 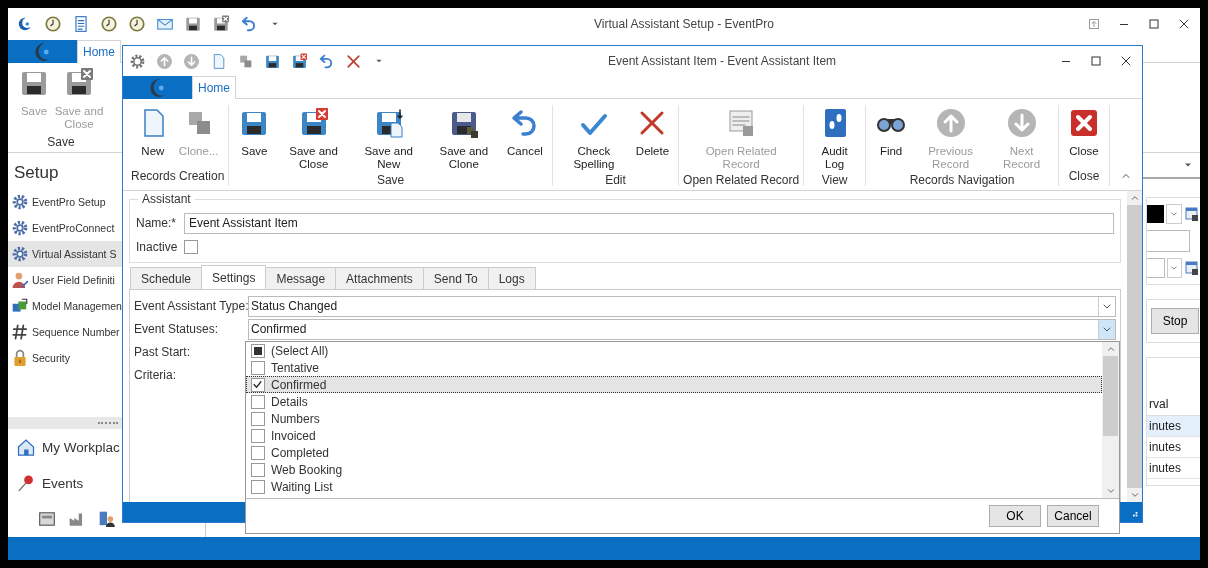 I want to click on tab: Schedule, so click(x=166, y=278).